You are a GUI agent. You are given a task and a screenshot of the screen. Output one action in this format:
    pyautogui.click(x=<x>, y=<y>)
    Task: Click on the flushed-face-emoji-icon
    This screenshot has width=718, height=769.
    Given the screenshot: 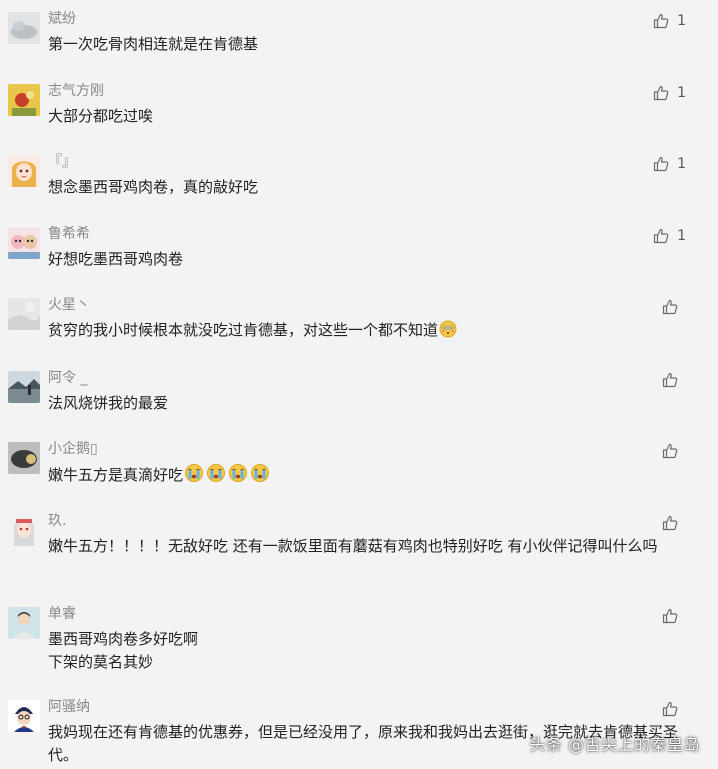 What is the action you would take?
    pyautogui.click(x=448, y=332)
    